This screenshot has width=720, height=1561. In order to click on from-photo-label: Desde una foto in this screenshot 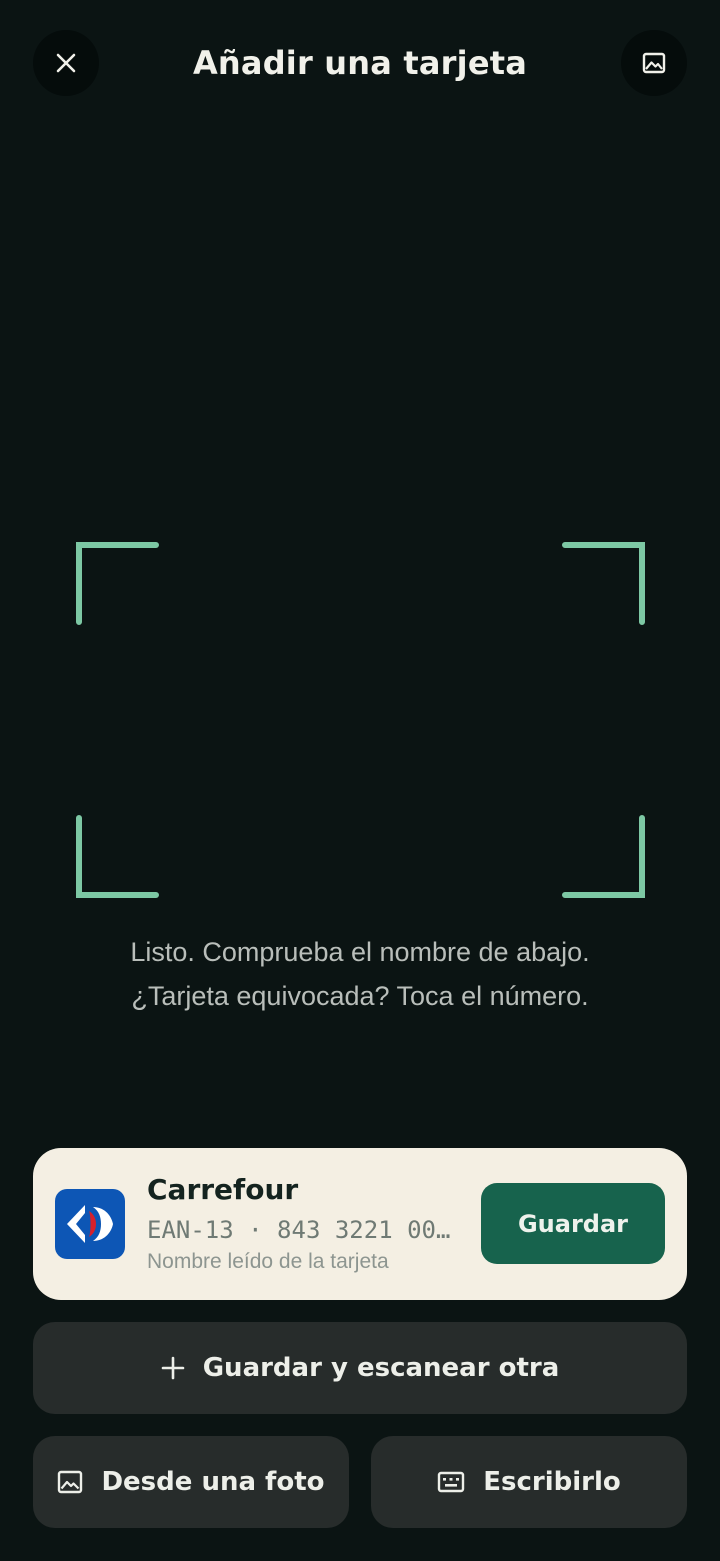, I will do `click(213, 1482)`.